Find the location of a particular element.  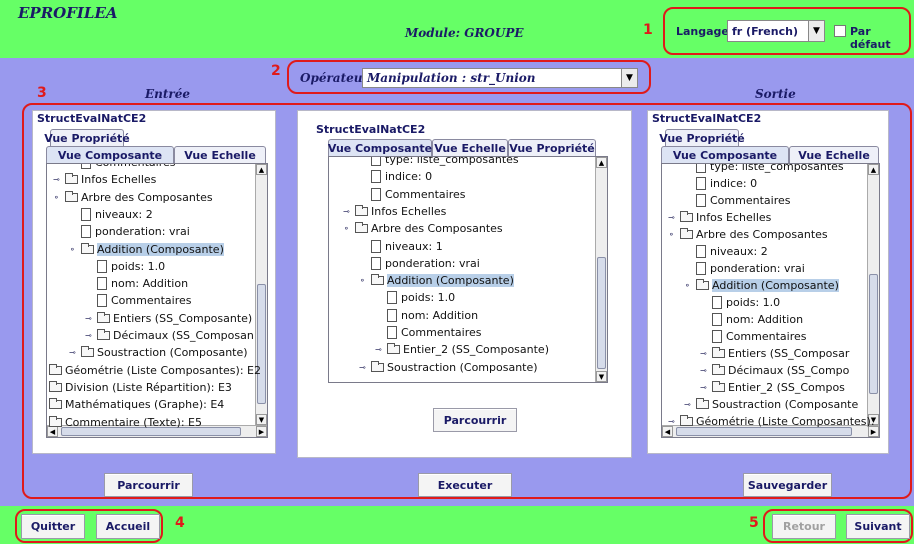

browse-operator-button: Parcourrir is located at coordinates (475, 420).